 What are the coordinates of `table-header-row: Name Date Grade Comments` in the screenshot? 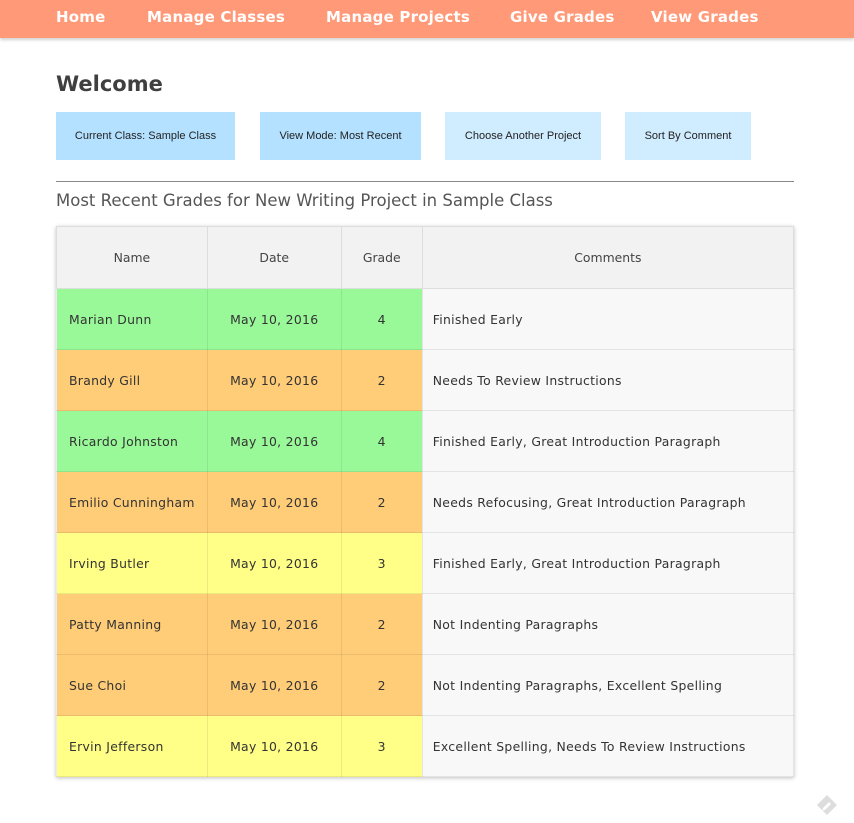 It's located at (425, 257).